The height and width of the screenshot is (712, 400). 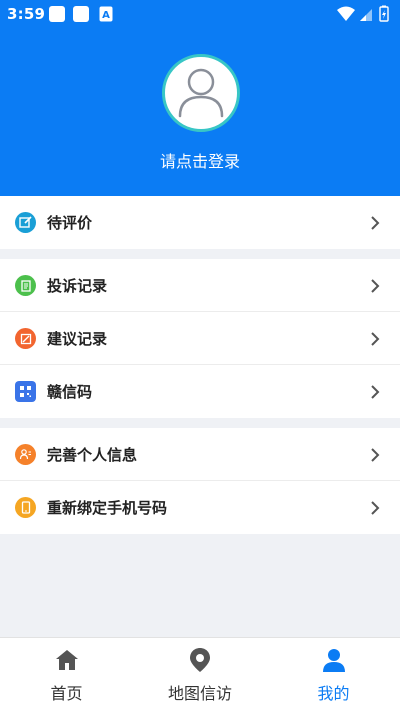 I want to click on menu-item-label: 待评价, so click(x=70, y=223).